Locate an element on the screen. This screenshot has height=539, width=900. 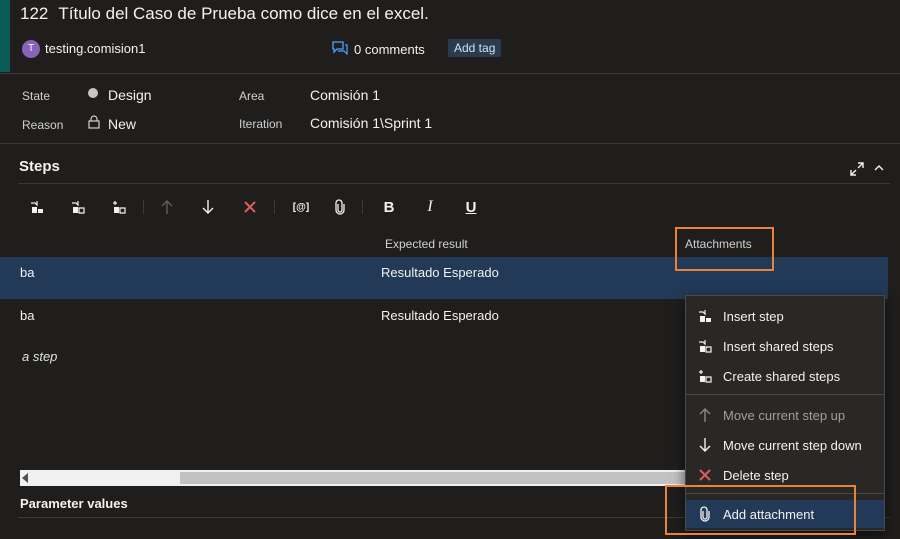
reason-label: Reason is located at coordinates (43, 125).